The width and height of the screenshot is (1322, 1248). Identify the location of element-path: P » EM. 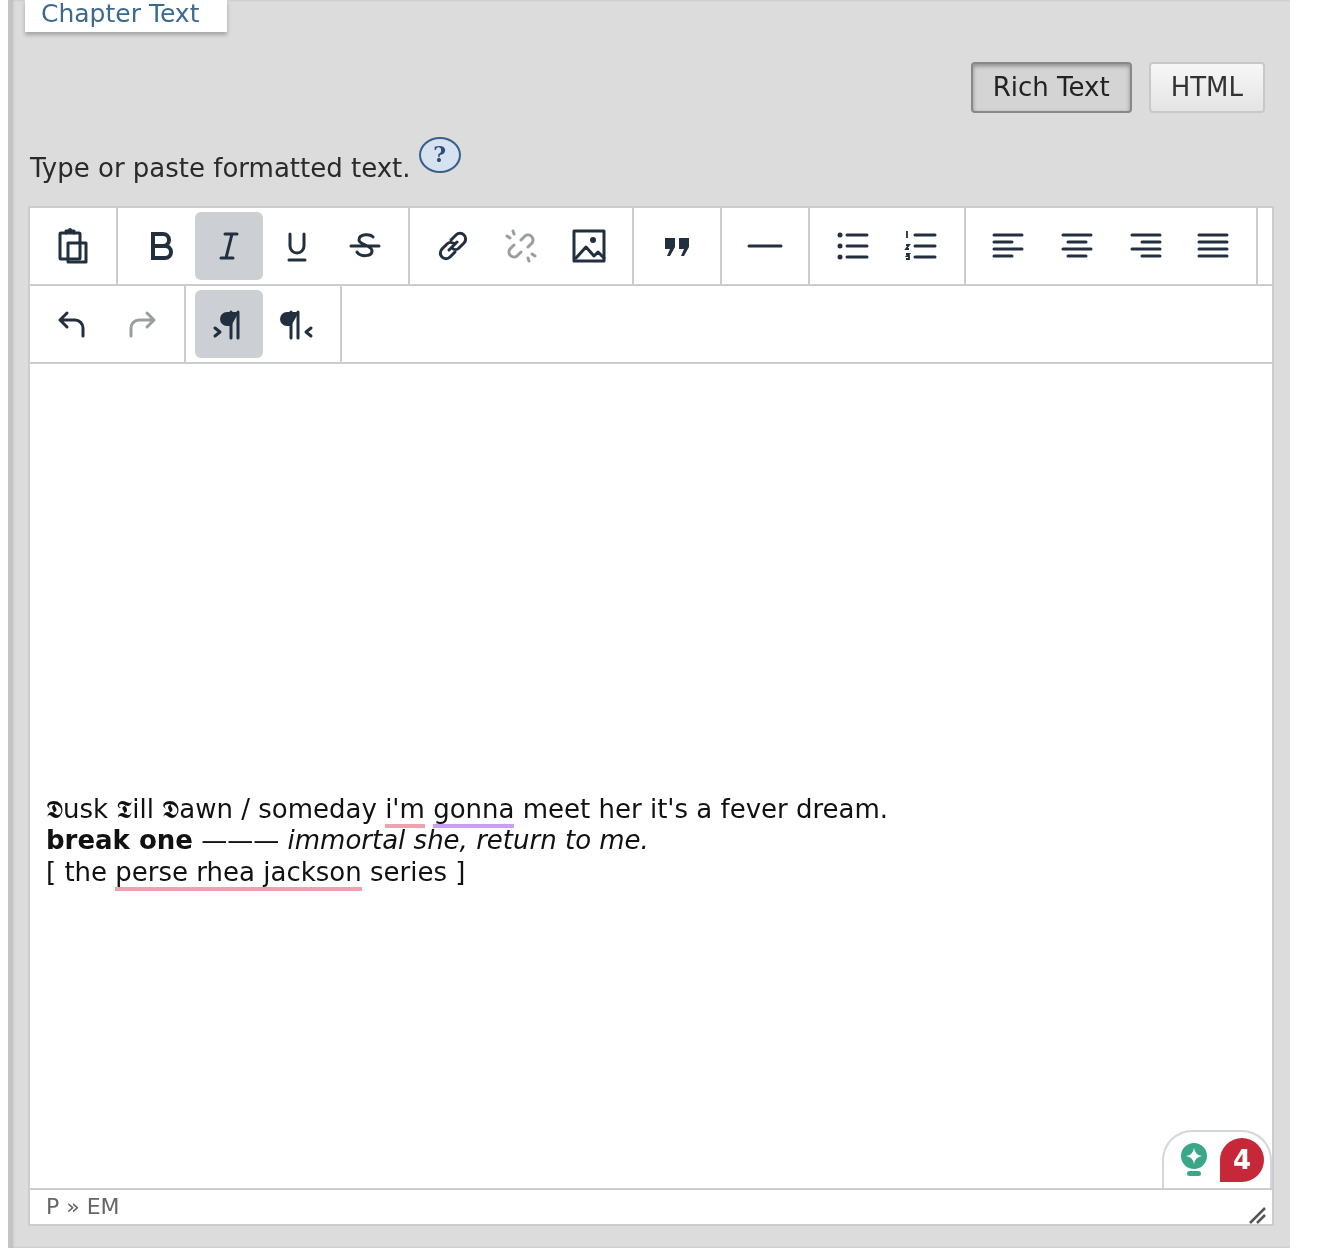
(83, 1207).